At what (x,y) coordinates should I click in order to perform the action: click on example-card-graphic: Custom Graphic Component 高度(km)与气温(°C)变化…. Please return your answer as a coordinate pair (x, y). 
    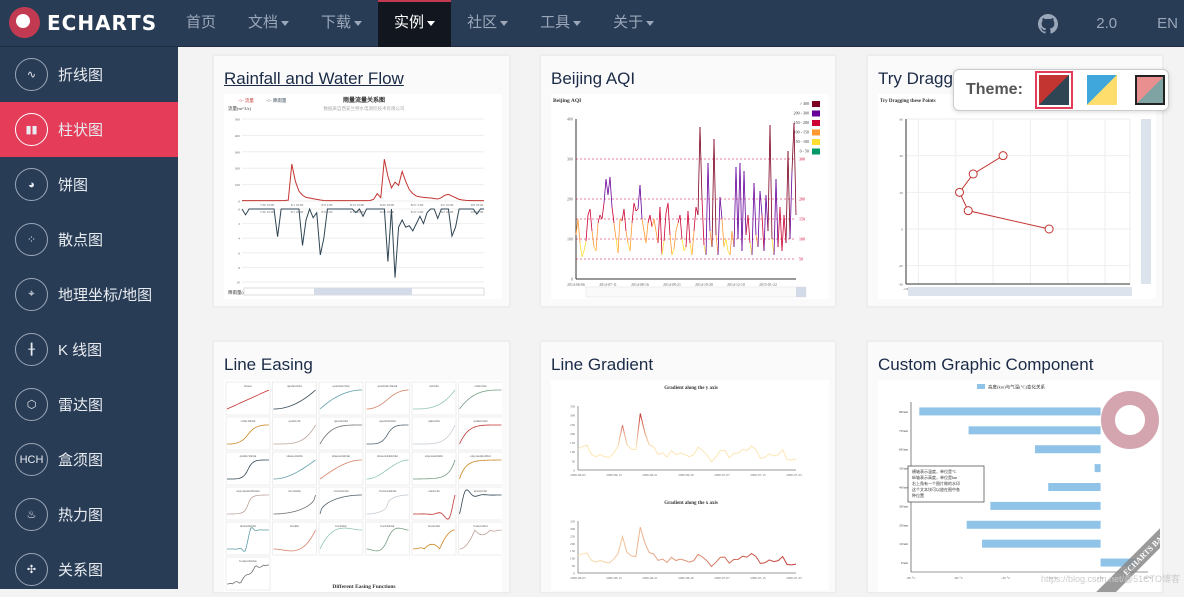
    Looking at the image, I should click on (1015, 467).